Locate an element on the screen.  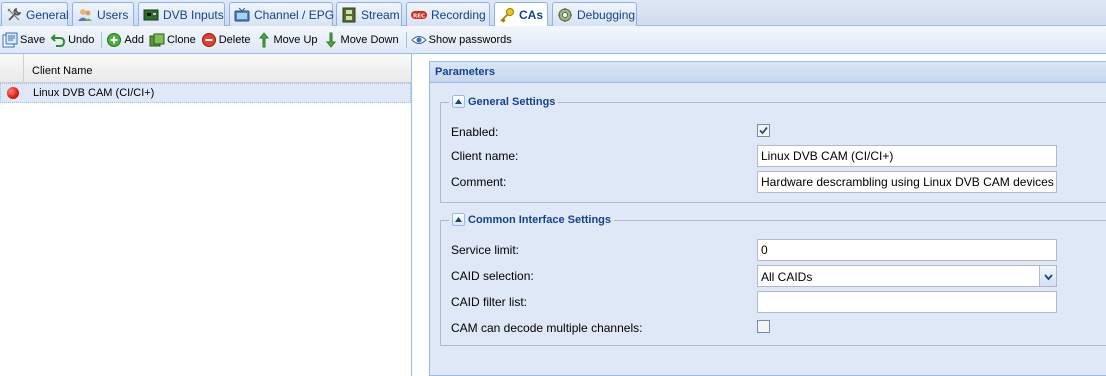
rec-icon: REC is located at coordinates (419, 15).